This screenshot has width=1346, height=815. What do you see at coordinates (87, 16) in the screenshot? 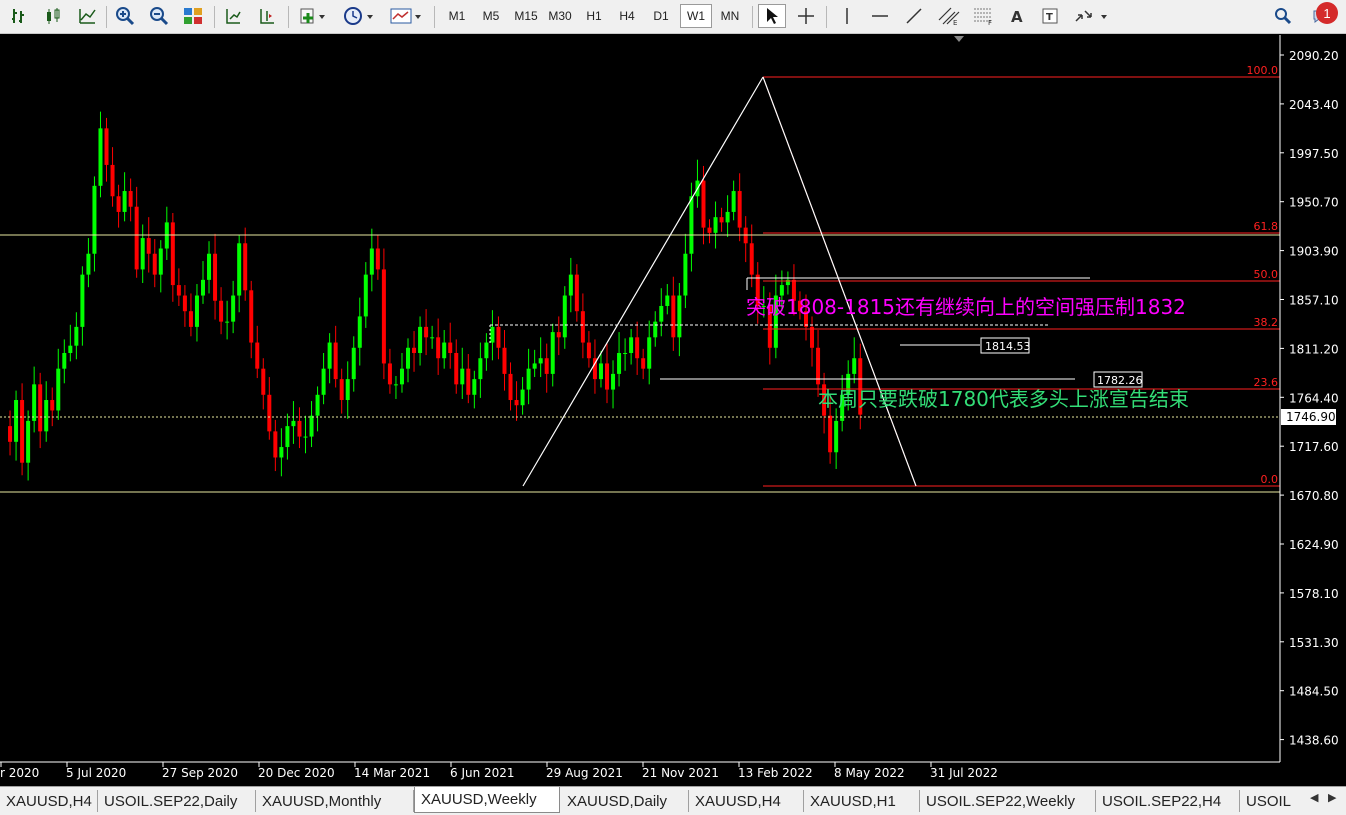
I see `line-chart-icon` at bounding box center [87, 16].